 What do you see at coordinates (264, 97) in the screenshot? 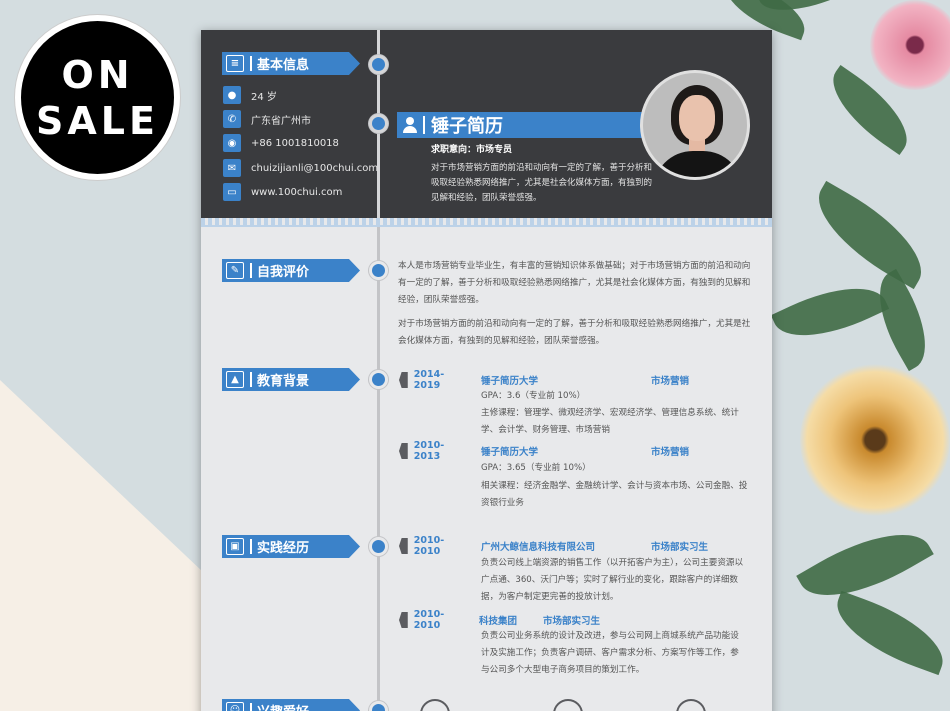
I see `info-text: 24 岁` at bounding box center [264, 97].